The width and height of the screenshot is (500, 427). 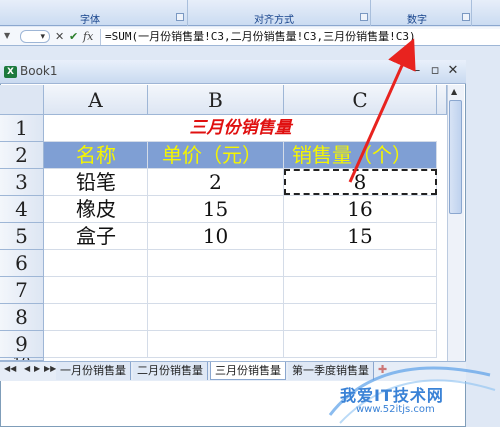 What do you see at coordinates (395, 409) in the screenshot?
I see `watermark-url: www.52itjs.com` at bounding box center [395, 409].